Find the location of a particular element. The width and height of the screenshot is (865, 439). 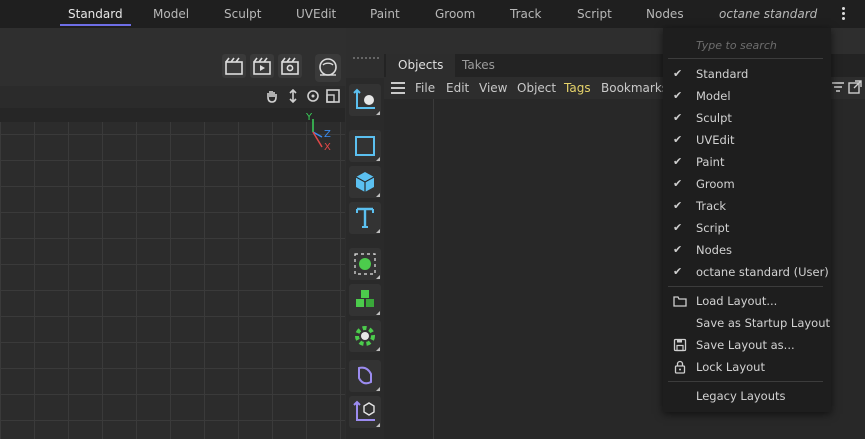

layout-tab-uvedit: UVEdit is located at coordinates (316, 14).